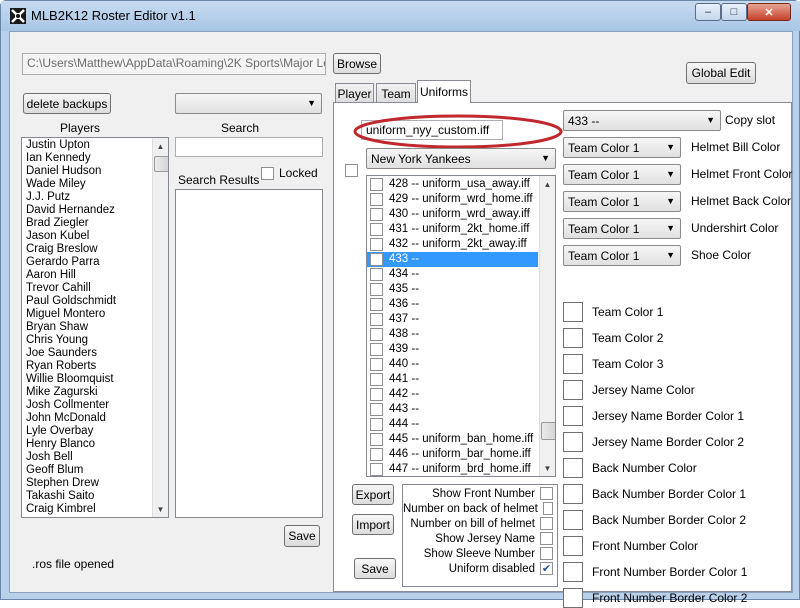  I want to click on save-uniform-button: Save, so click(375, 568).